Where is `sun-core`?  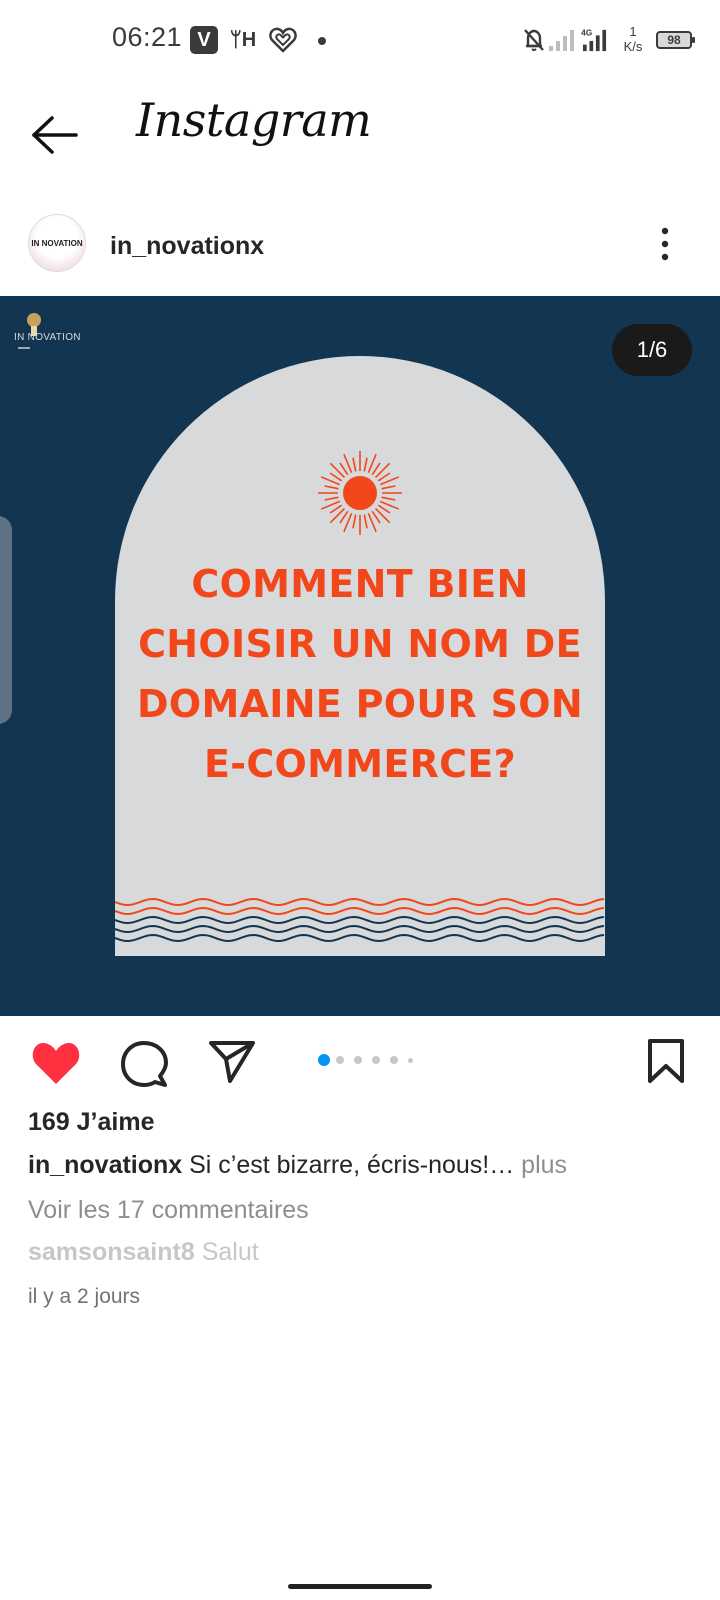 sun-core is located at coordinates (360, 493).